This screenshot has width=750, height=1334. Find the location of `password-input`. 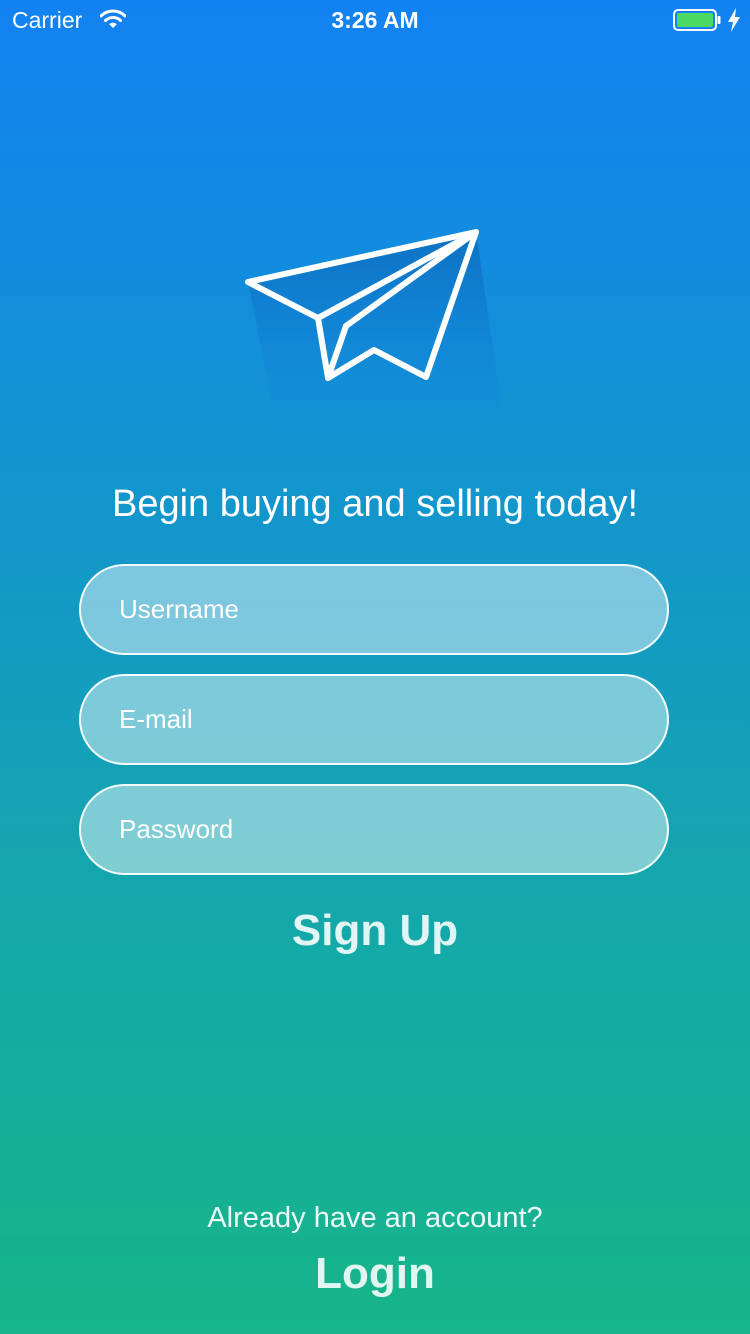

password-input is located at coordinates (374, 829).